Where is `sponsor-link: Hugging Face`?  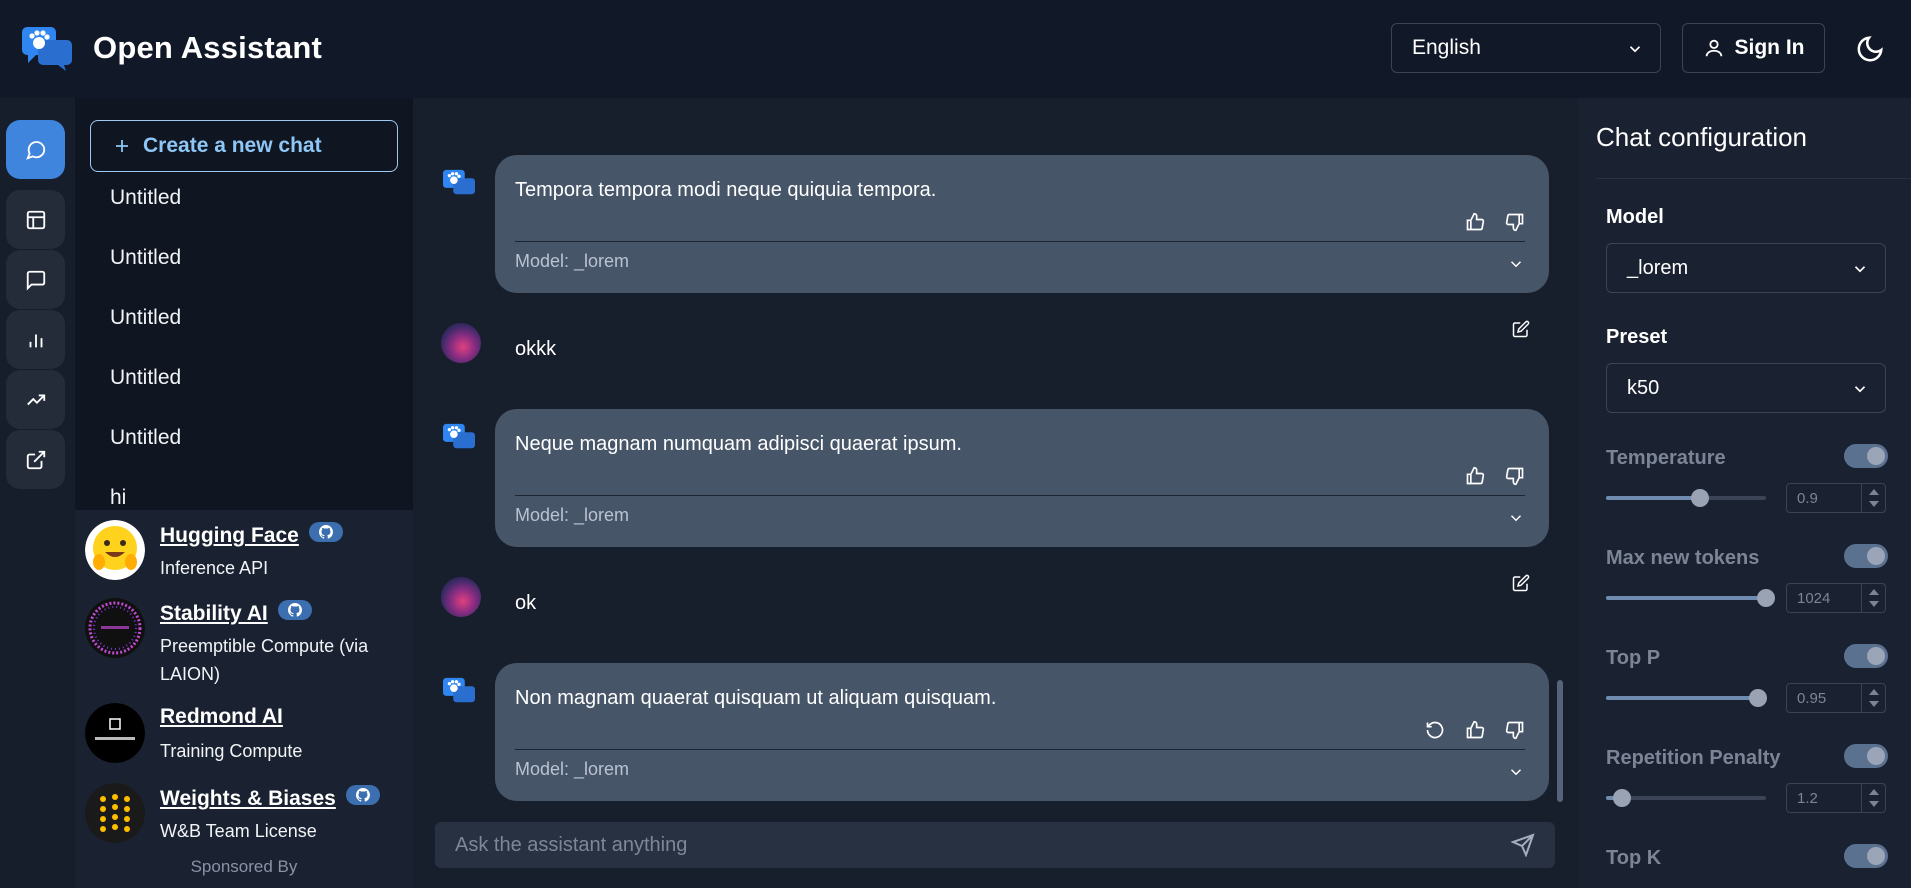 sponsor-link: Hugging Face is located at coordinates (251, 535).